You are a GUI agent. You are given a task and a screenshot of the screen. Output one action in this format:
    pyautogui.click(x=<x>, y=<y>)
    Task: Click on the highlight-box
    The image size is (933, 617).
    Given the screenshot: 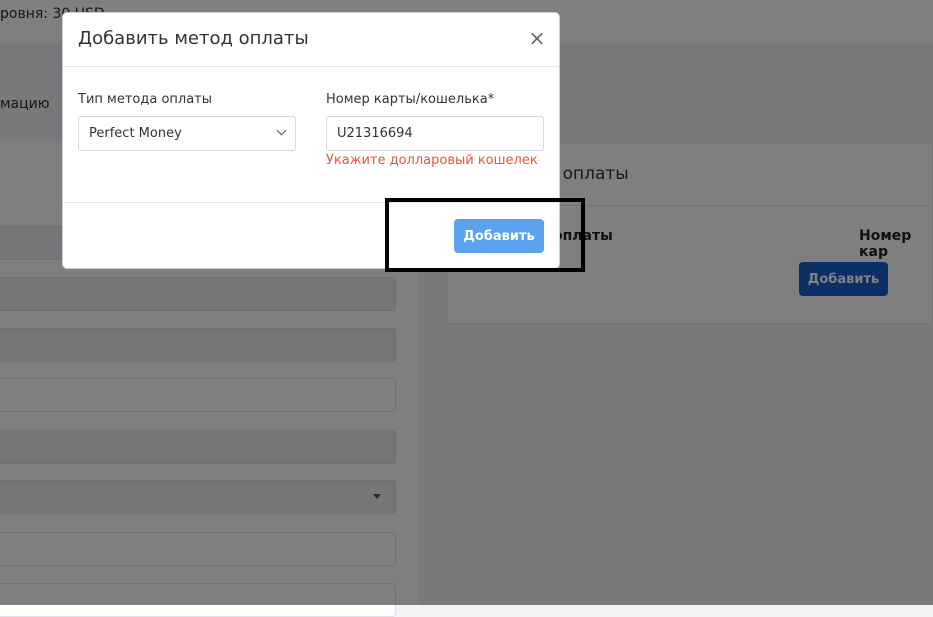 What is the action you would take?
    pyautogui.click(x=485, y=235)
    